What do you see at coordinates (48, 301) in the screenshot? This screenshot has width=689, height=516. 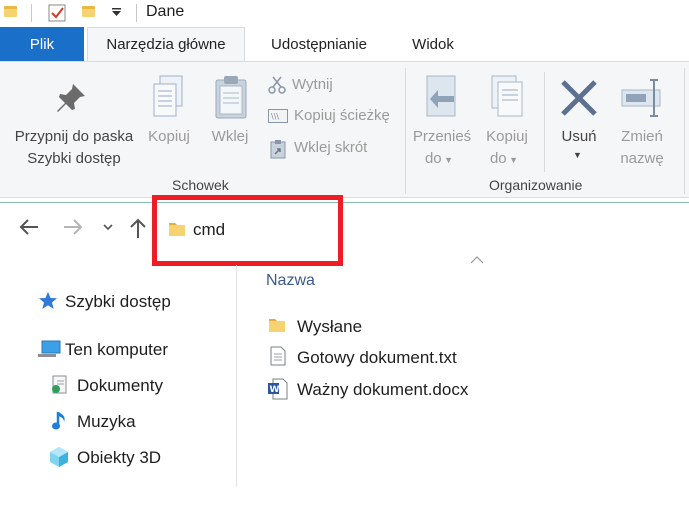 I see `star-icon` at bounding box center [48, 301].